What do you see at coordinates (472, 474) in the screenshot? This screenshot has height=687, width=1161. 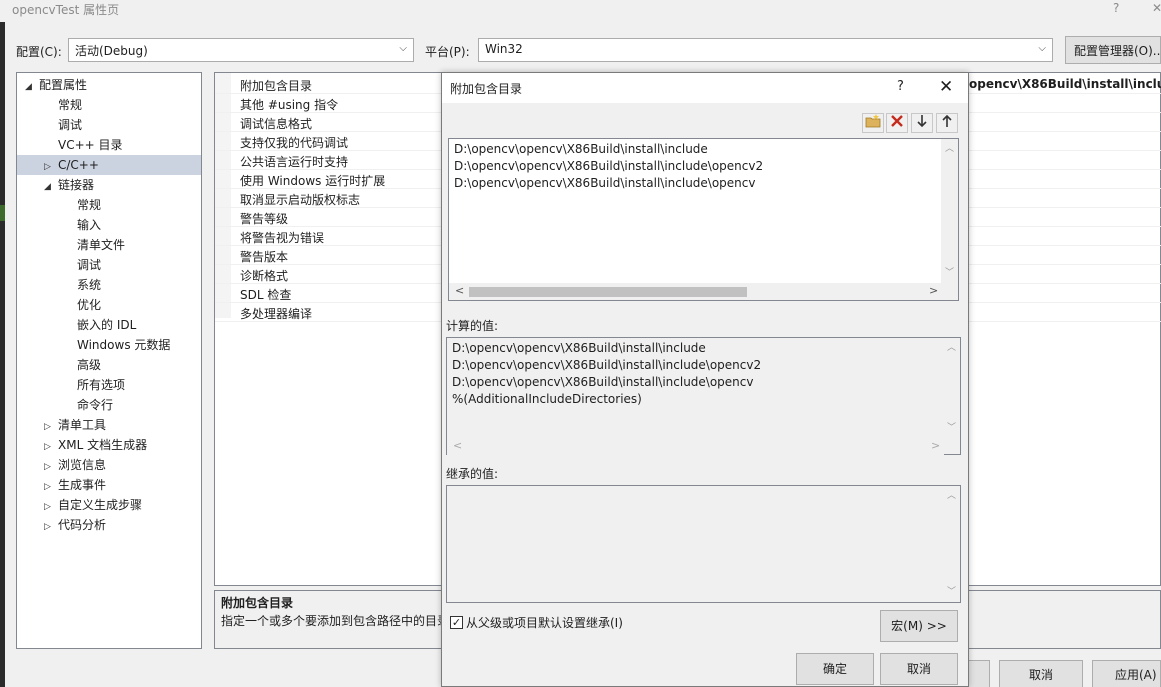 I see `inherited-label: 继承的值:` at bounding box center [472, 474].